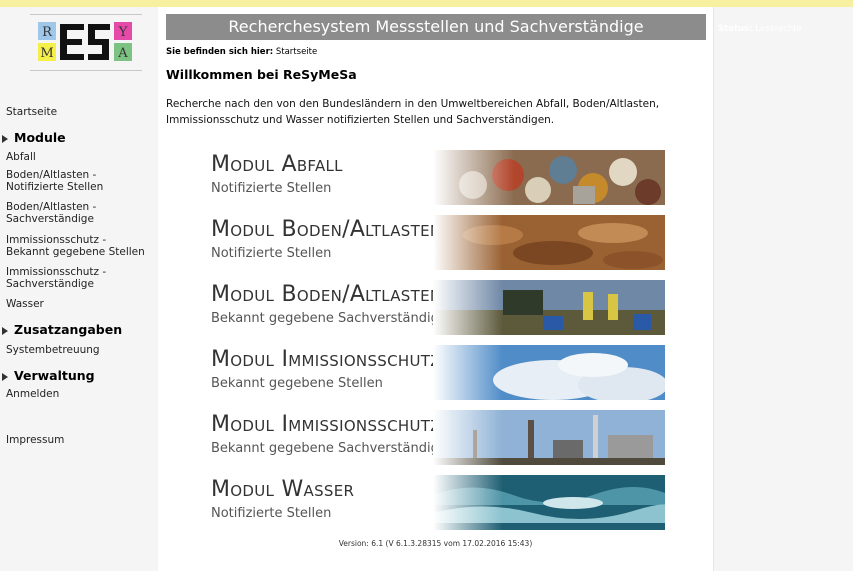 The height and width of the screenshot is (571, 853). I want to click on breadcrumb: Sie befinden sich hier: Startseite, so click(241, 52).